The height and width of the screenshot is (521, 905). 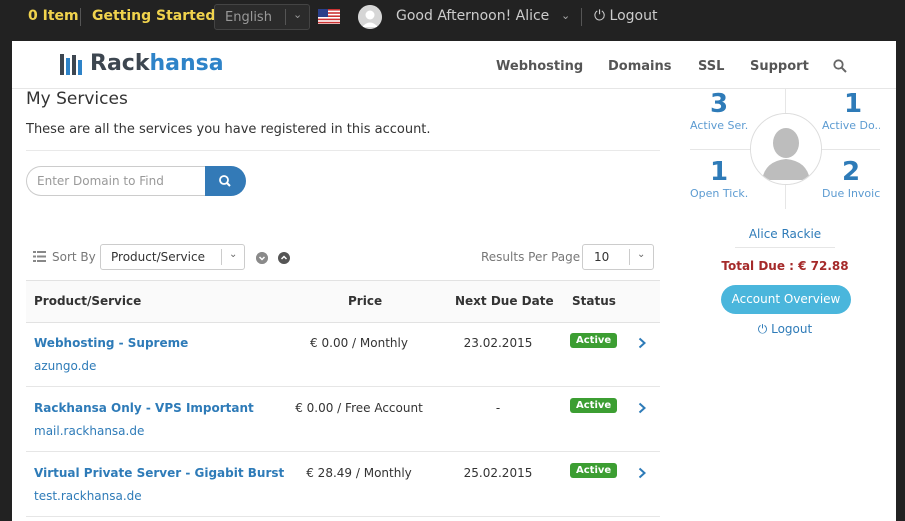 I want to click on service-price: € 0.00 / Monthly, so click(x=359, y=343).